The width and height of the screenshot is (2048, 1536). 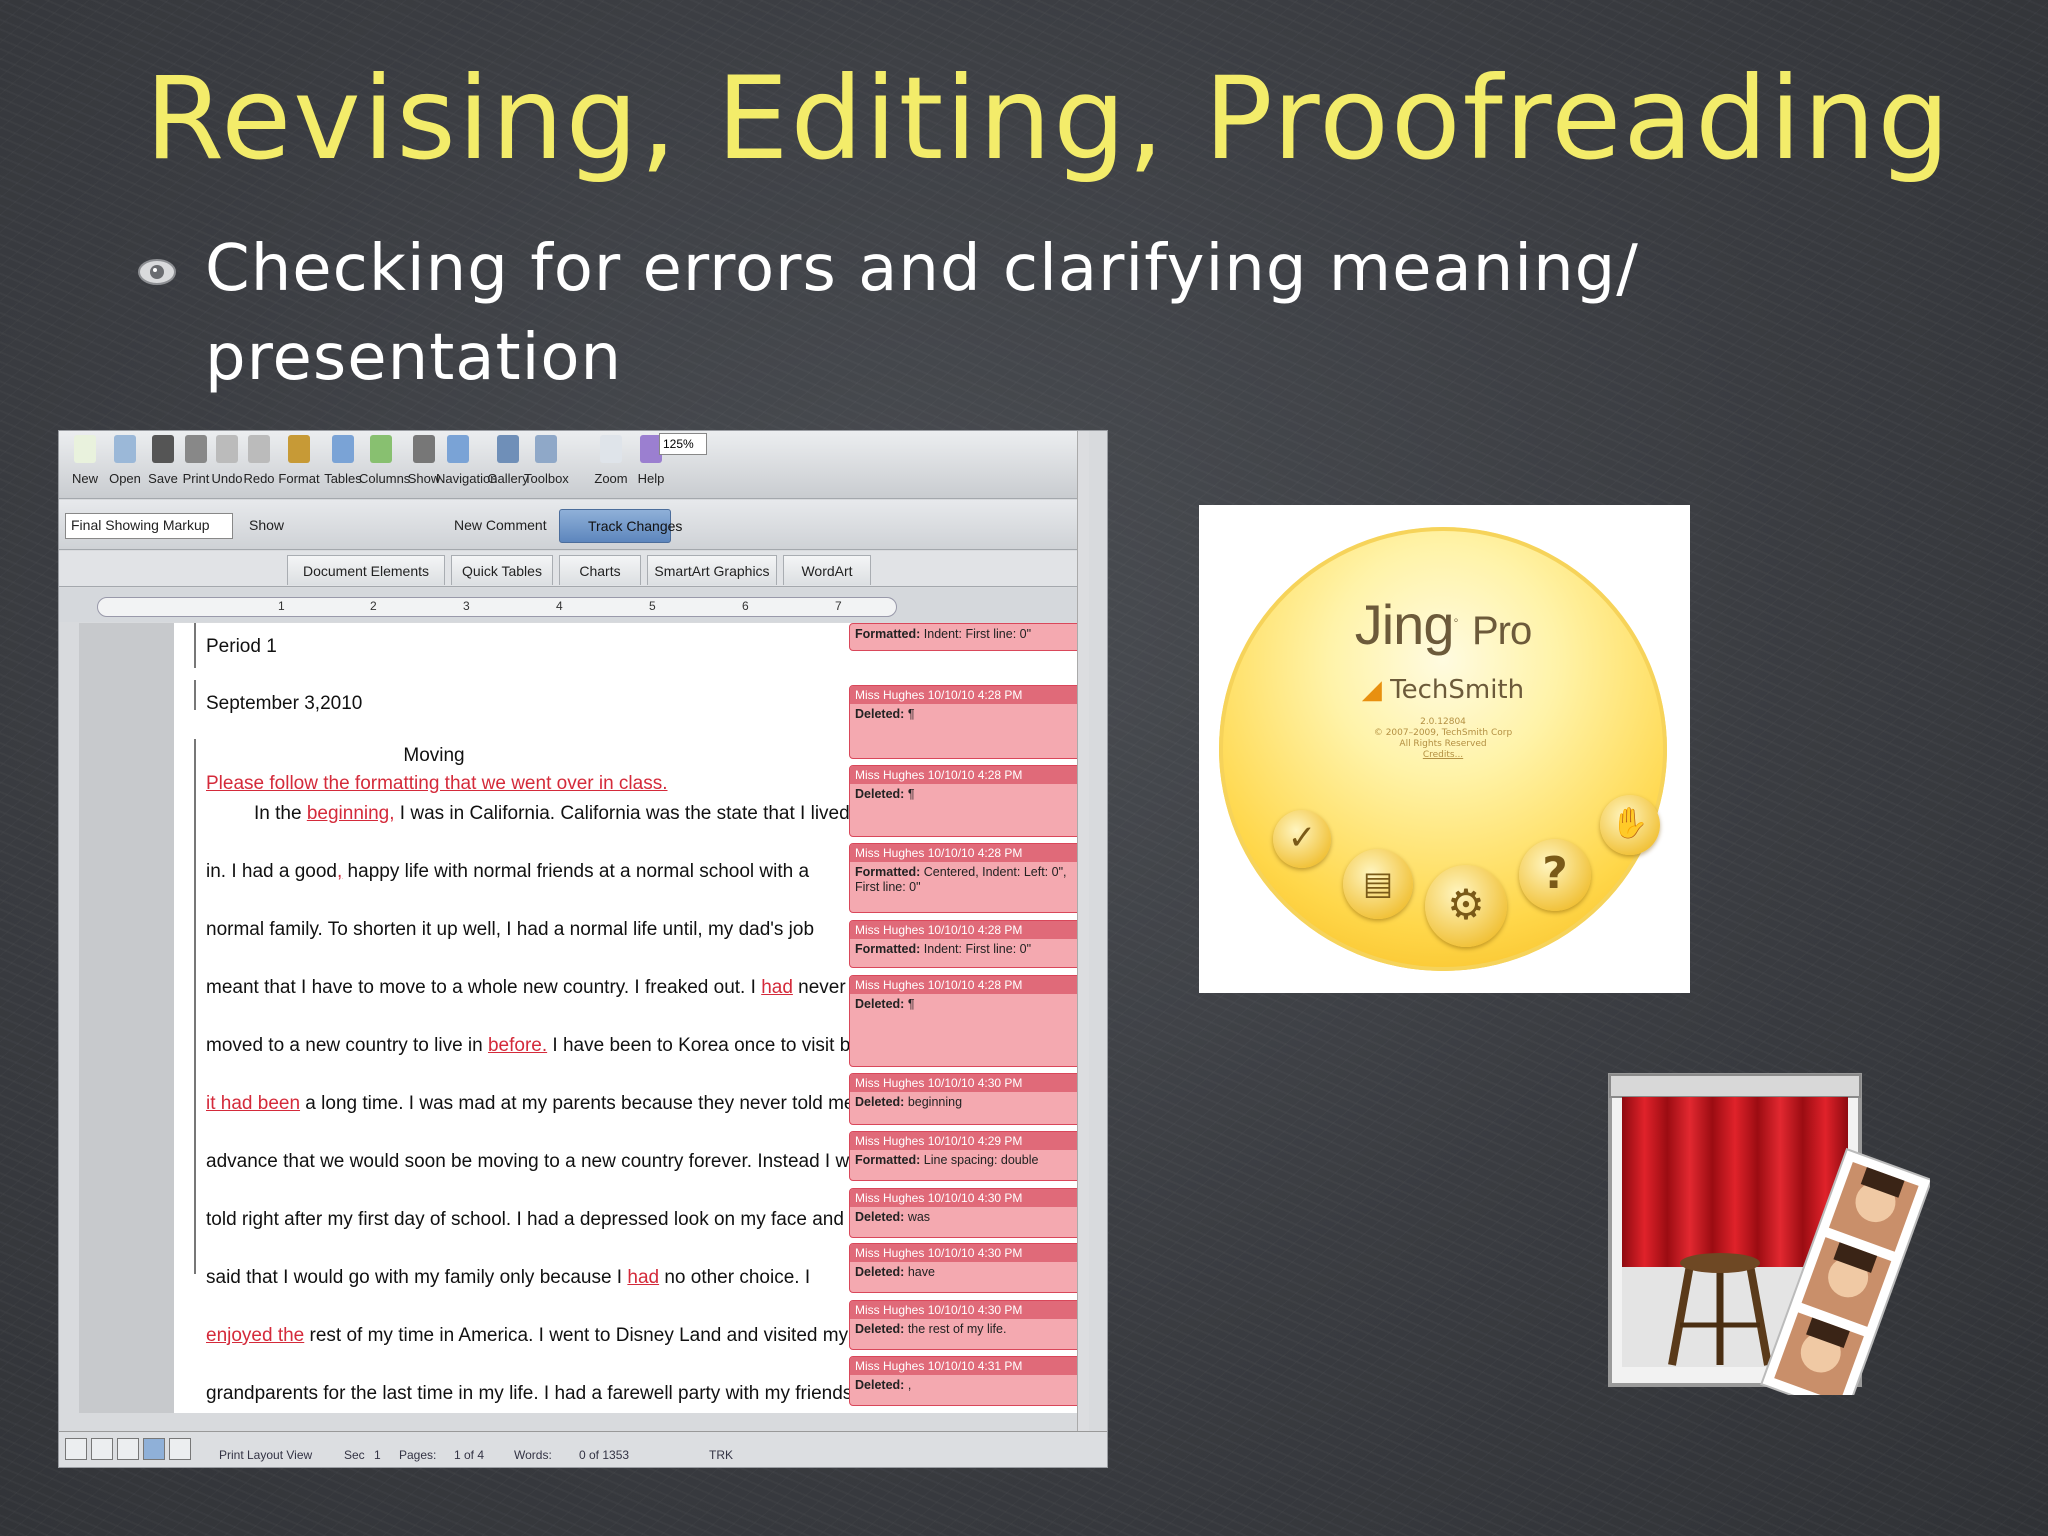 I want to click on photo-booth-icon, so click(x=1769, y=1234).